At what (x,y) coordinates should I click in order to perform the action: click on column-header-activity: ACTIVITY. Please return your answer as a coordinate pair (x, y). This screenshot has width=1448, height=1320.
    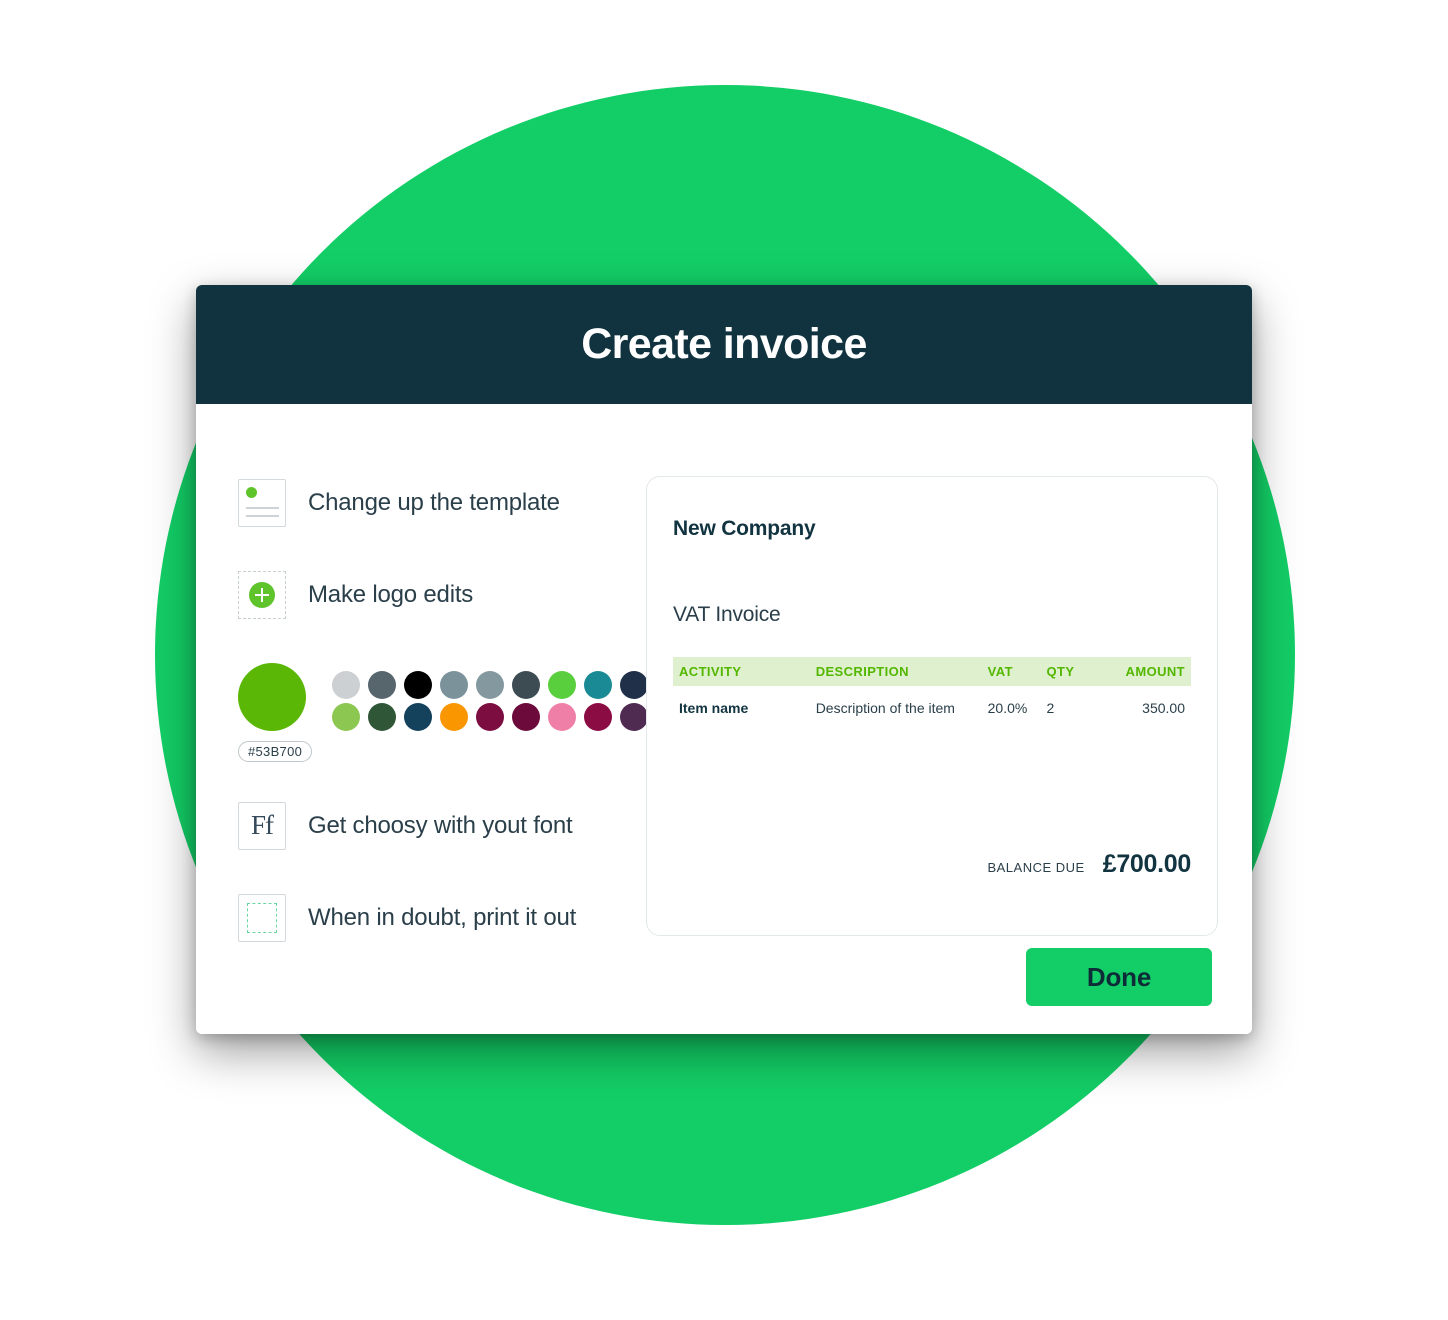
    Looking at the image, I should click on (744, 671).